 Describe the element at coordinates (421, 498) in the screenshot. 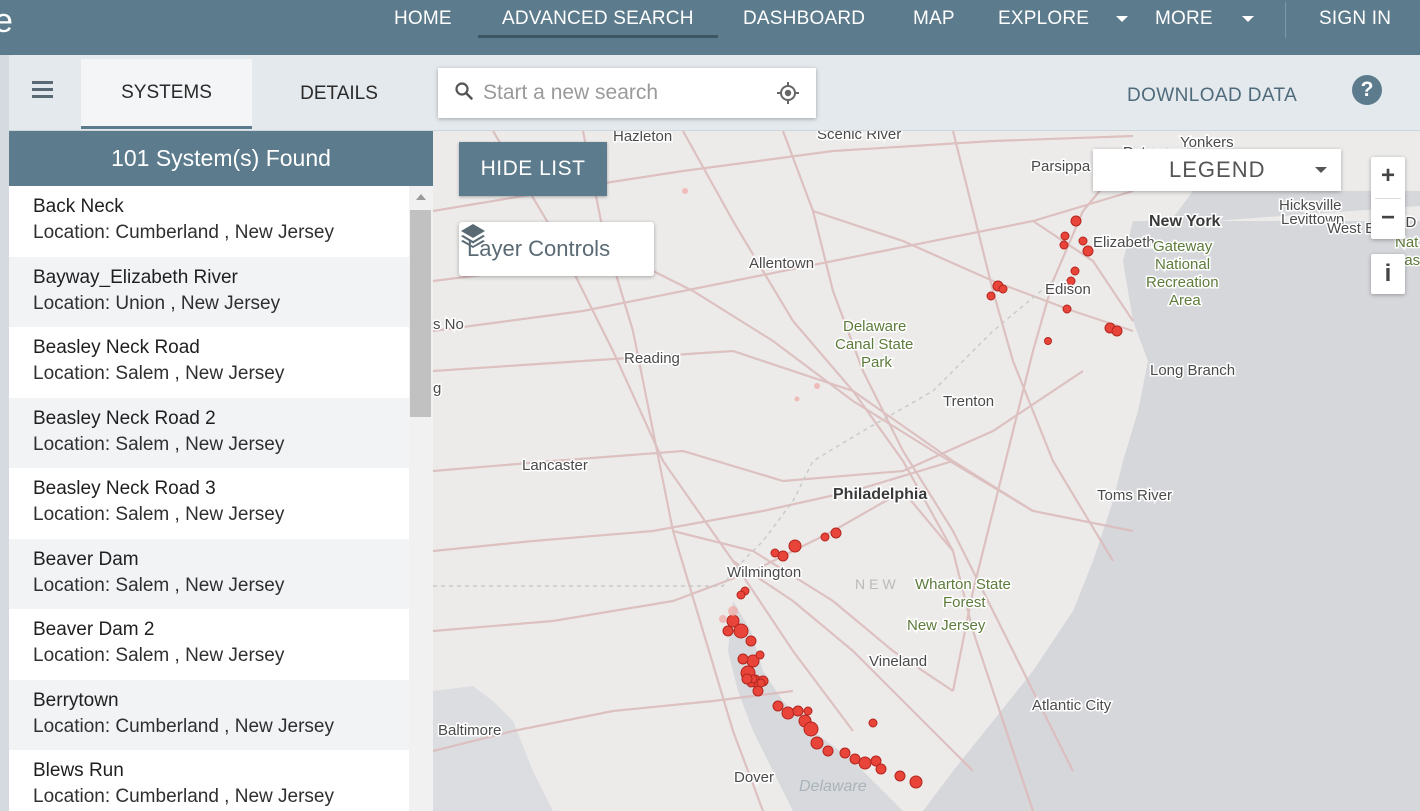

I see `list-scrollbar` at that location.